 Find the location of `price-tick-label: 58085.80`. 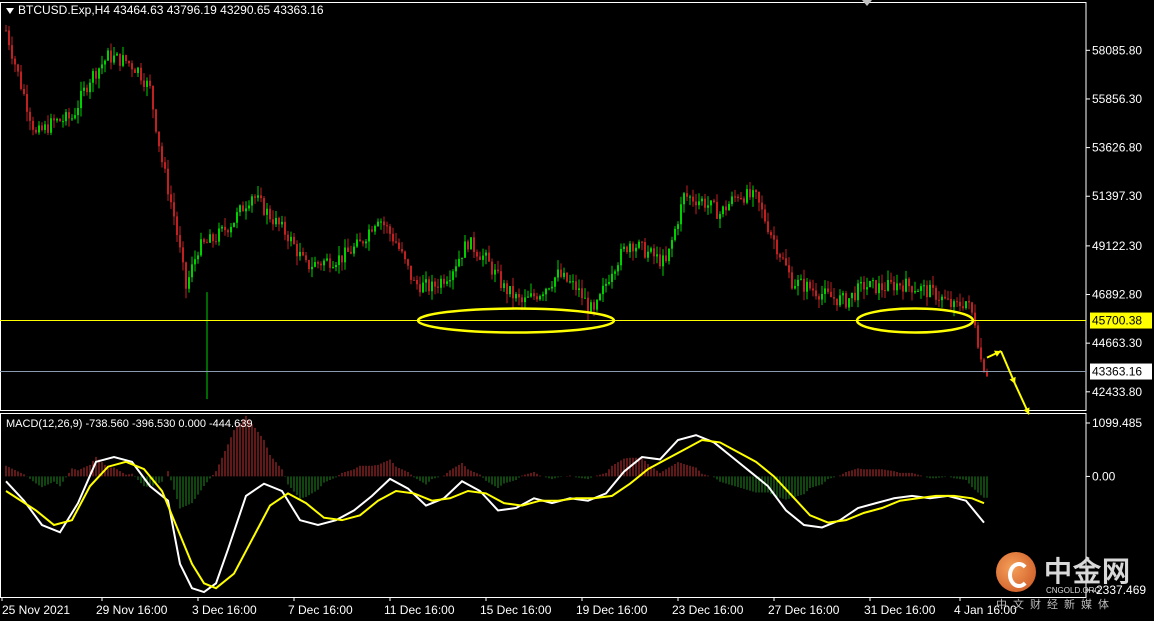

price-tick-label: 58085.80 is located at coordinates (1117, 50).